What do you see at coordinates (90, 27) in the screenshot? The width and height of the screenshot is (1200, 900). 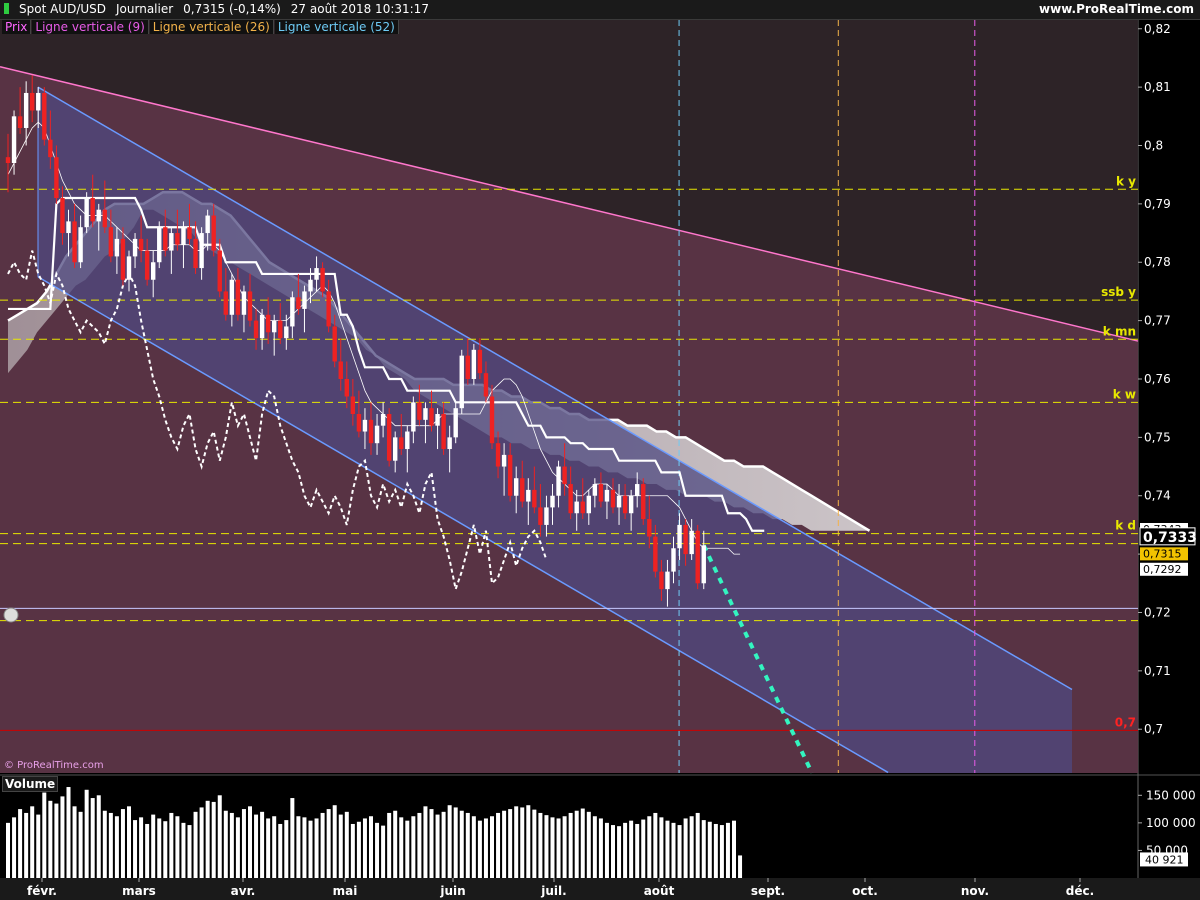 I see `legend-vline-9: Ligne verticale (9)` at bounding box center [90, 27].